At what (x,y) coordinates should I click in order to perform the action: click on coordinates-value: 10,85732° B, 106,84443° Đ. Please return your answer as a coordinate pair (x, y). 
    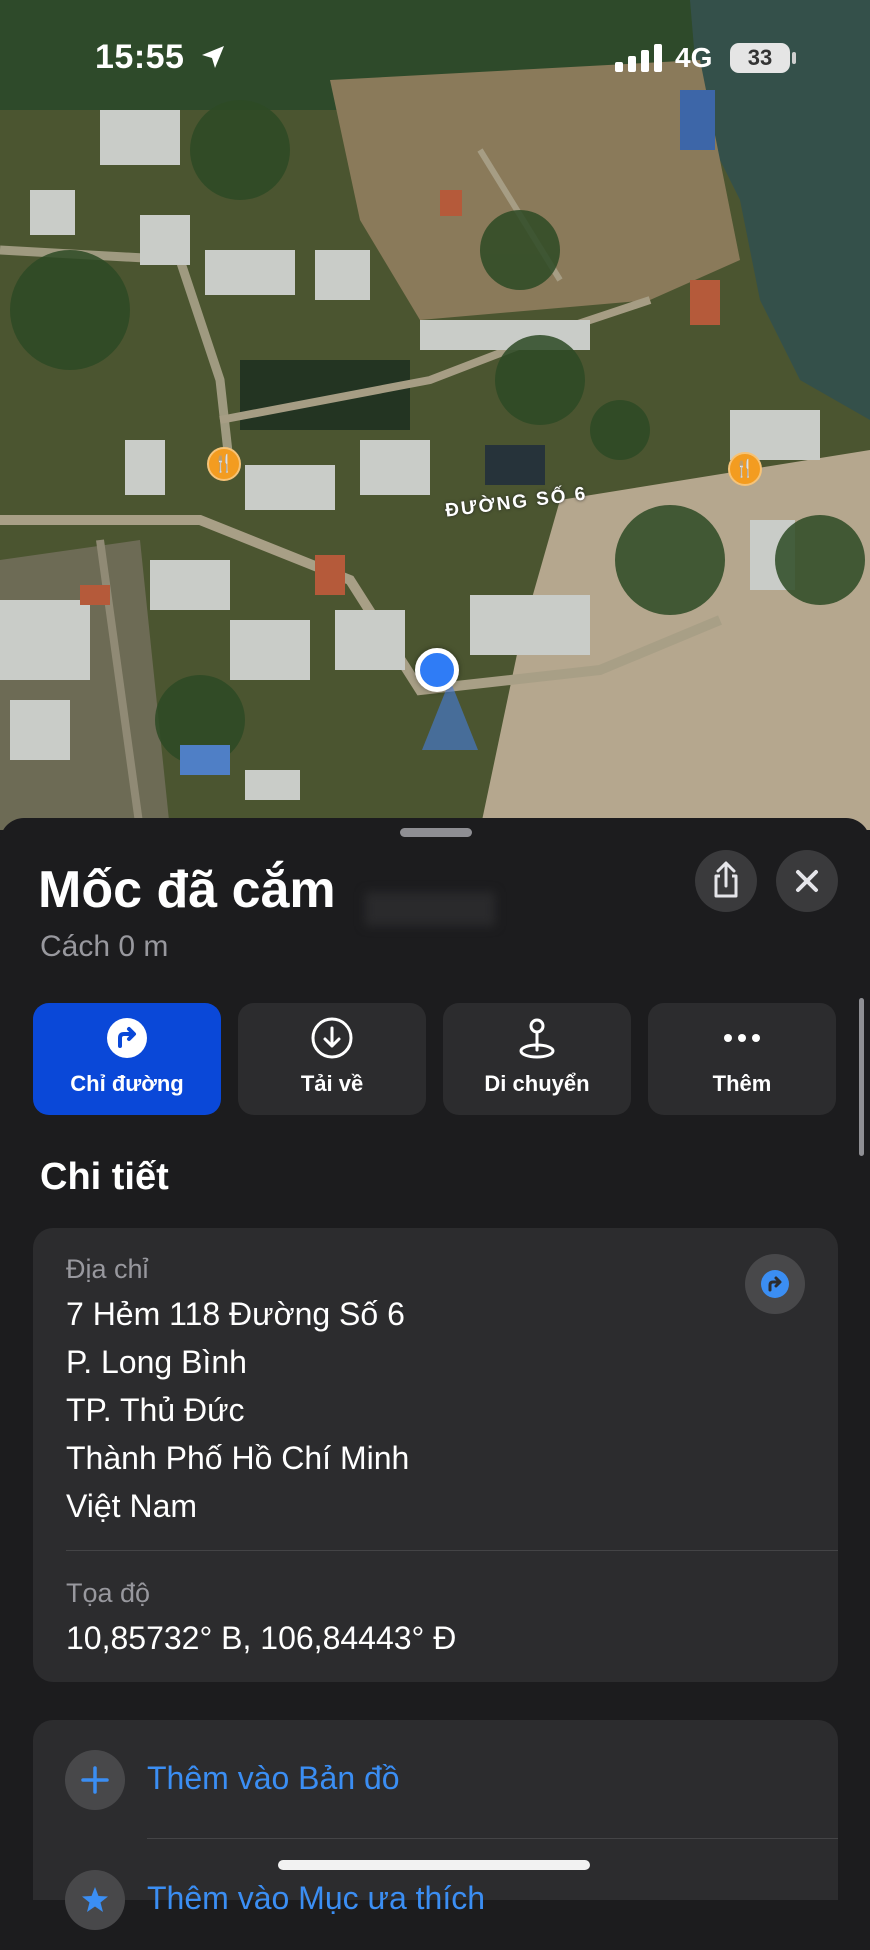
    Looking at the image, I should click on (261, 1638).